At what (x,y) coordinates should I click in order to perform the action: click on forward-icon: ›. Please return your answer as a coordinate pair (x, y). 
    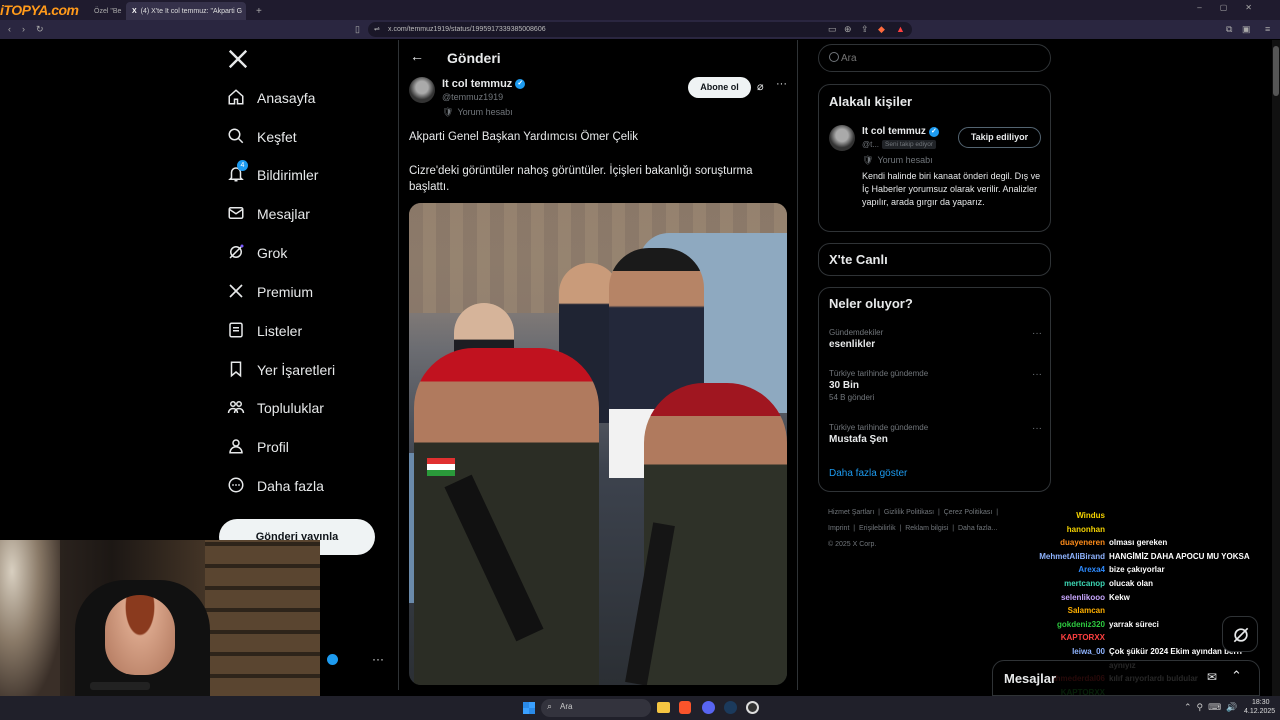
    Looking at the image, I should click on (23, 29).